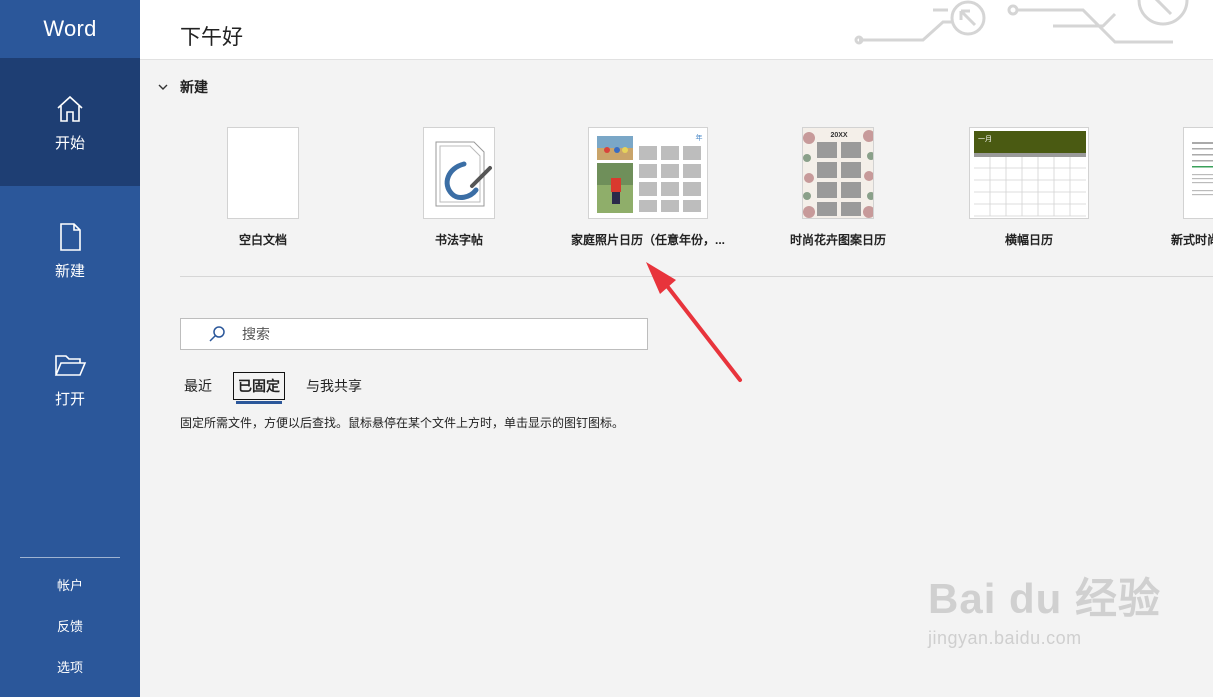  What do you see at coordinates (838, 240) in the screenshot?
I see `template-label: 时尚花卉图案日历` at bounding box center [838, 240].